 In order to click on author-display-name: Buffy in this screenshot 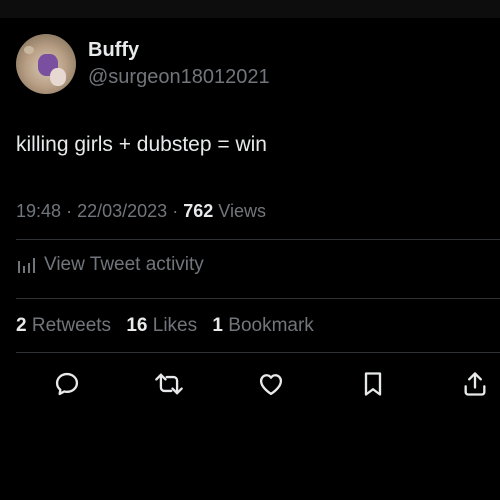, I will do `click(179, 50)`.